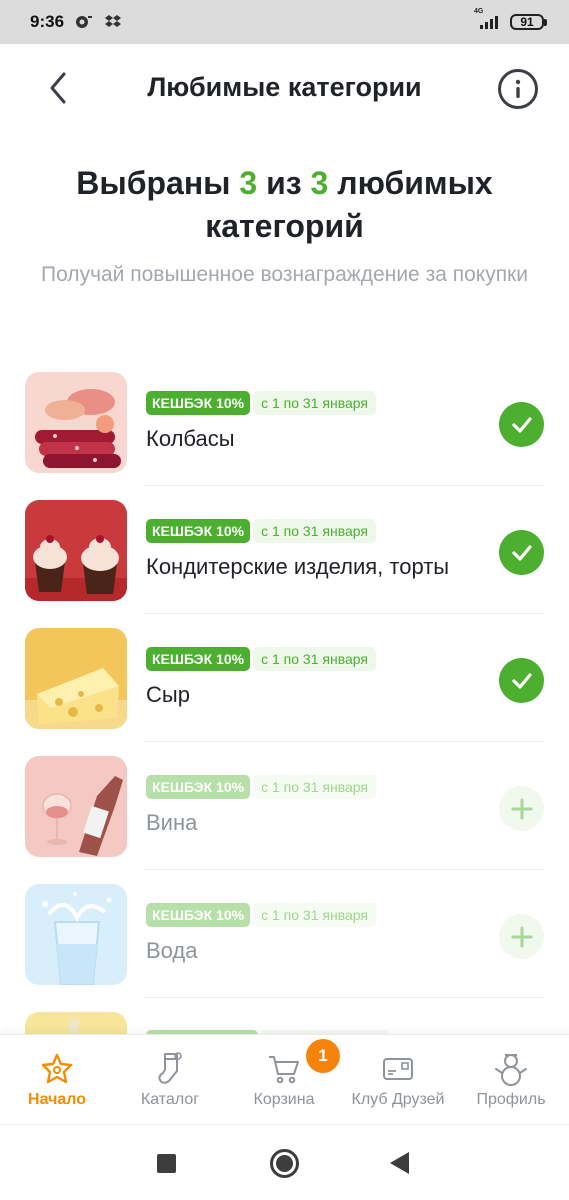 This screenshot has width=569, height=1200. Describe the element at coordinates (479, 11) in the screenshot. I see `network-type: 4G` at that location.